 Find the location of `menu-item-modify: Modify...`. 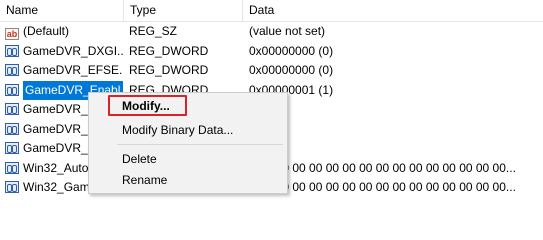

menu-item-modify: Modify... is located at coordinates (188, 106).